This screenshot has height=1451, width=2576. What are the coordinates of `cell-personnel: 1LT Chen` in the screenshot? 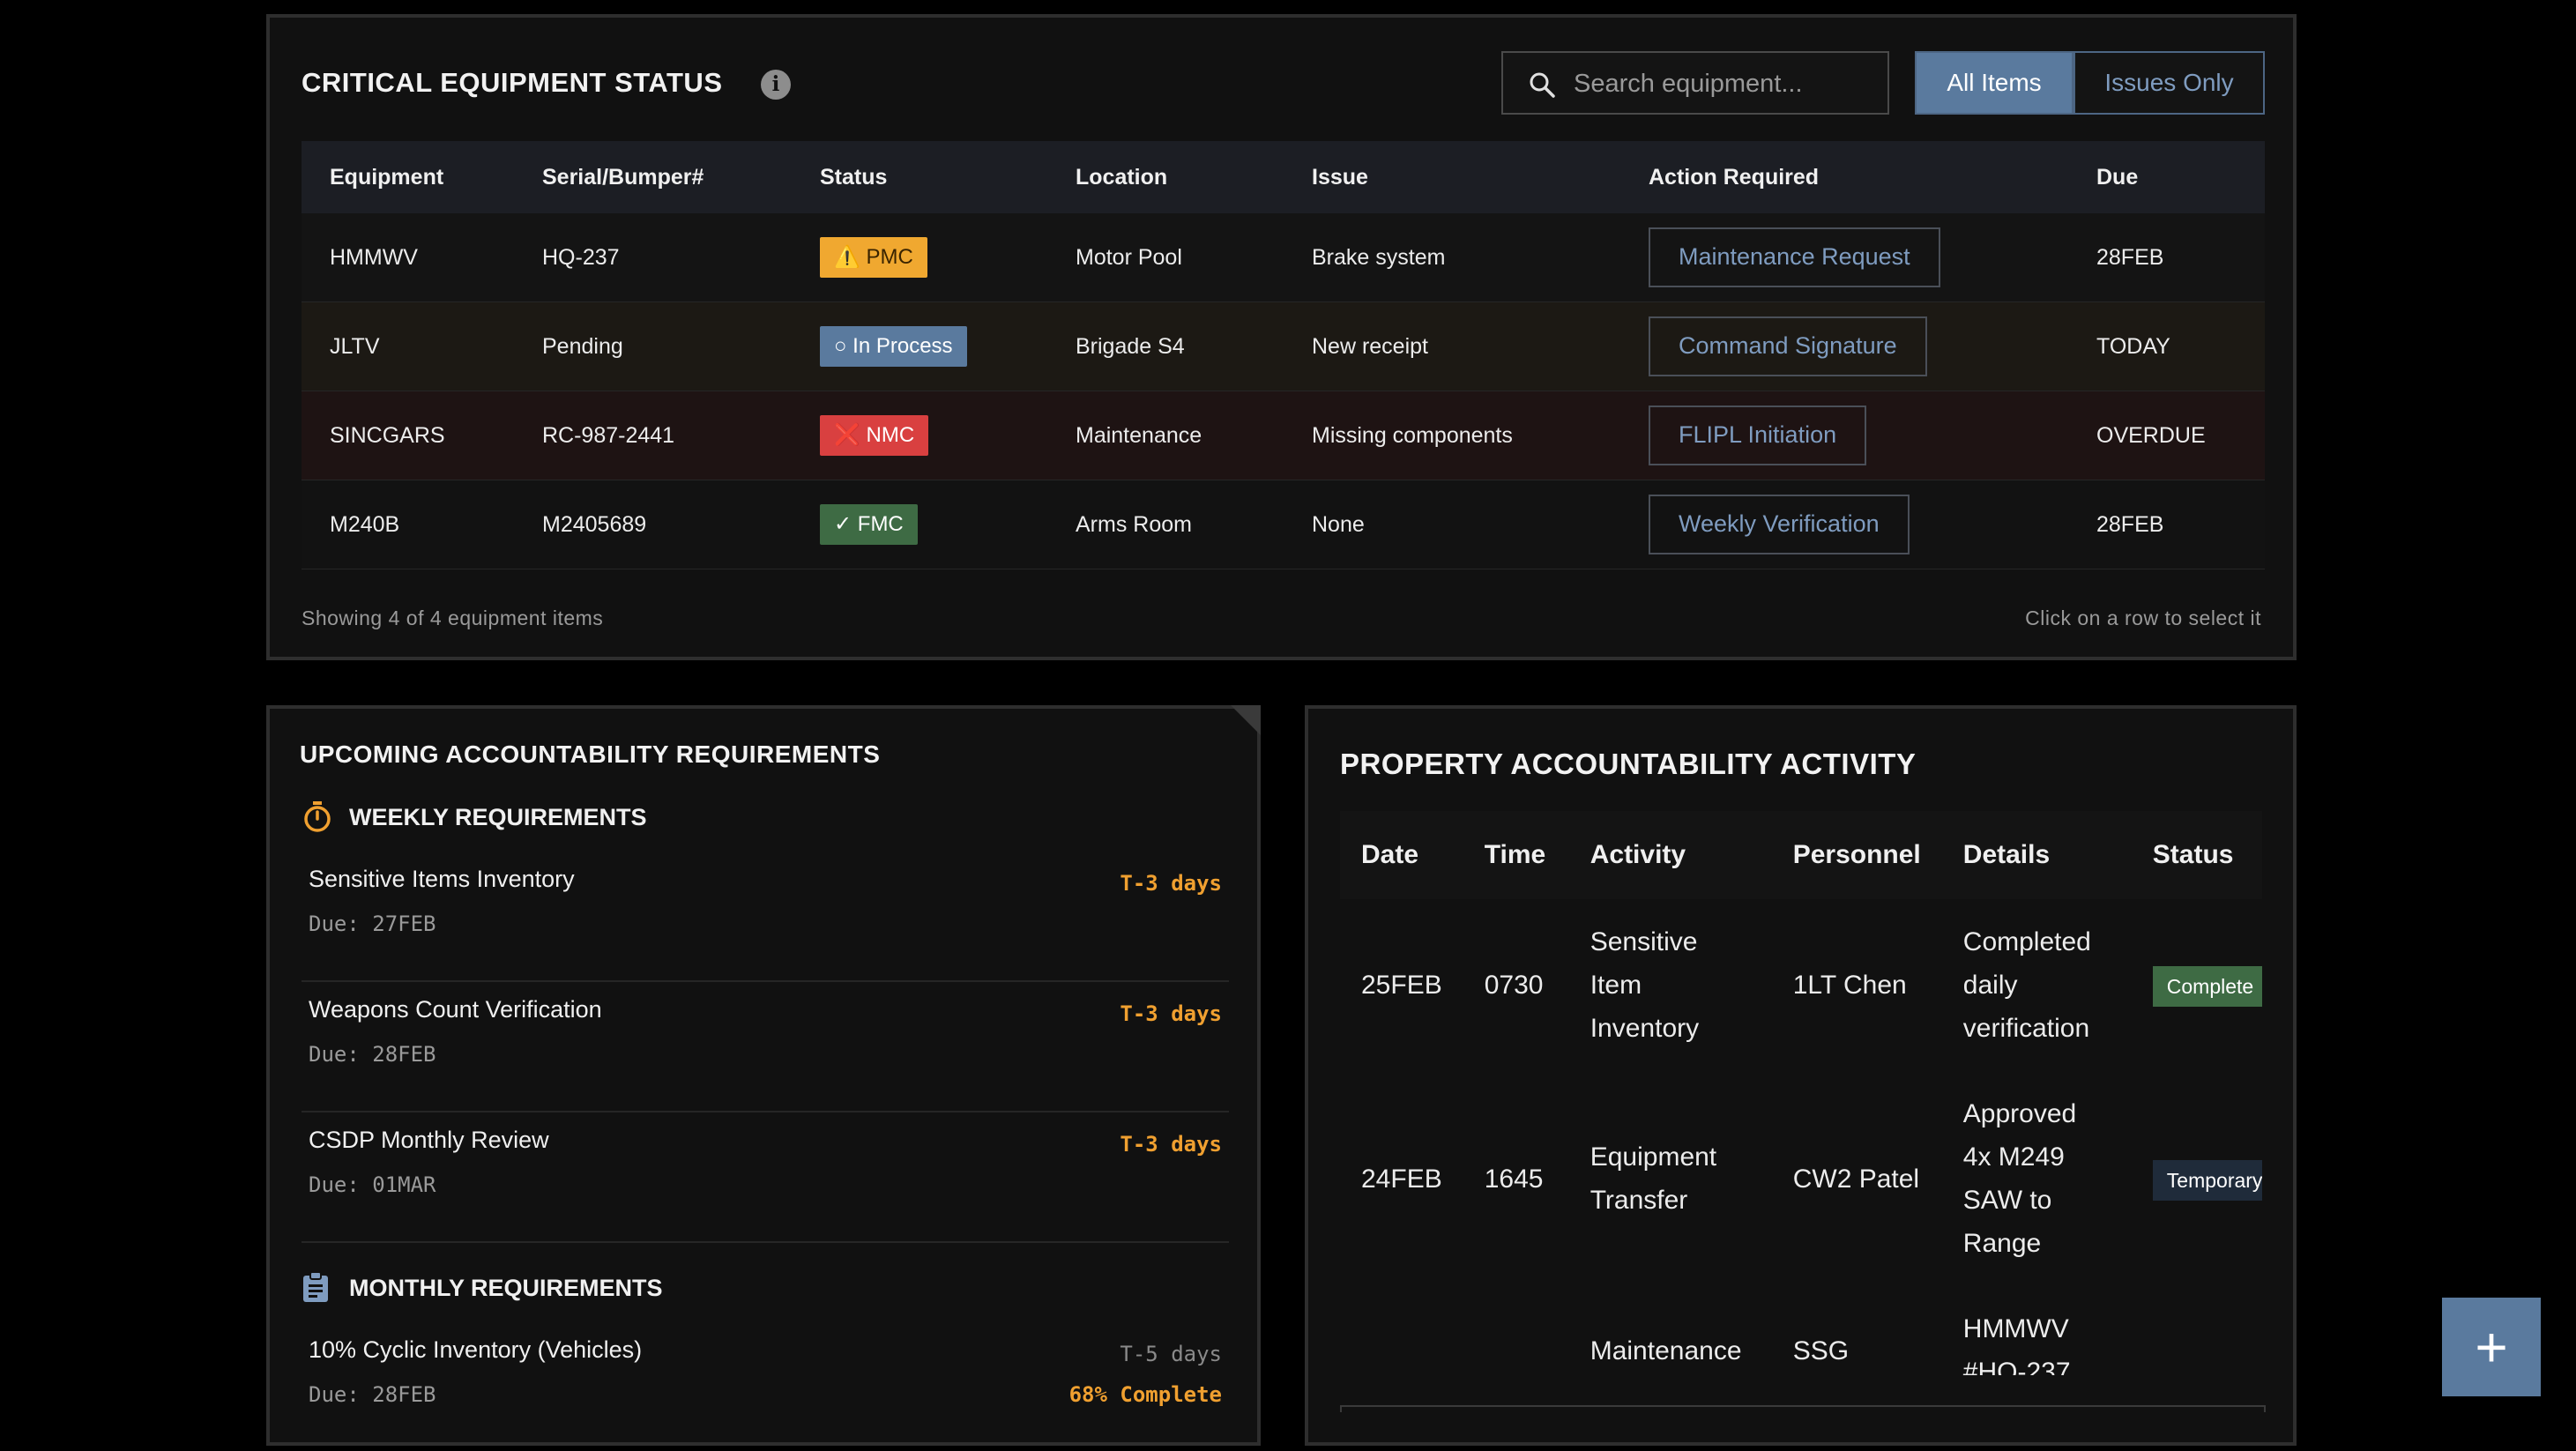 It's located at (1850, 986).